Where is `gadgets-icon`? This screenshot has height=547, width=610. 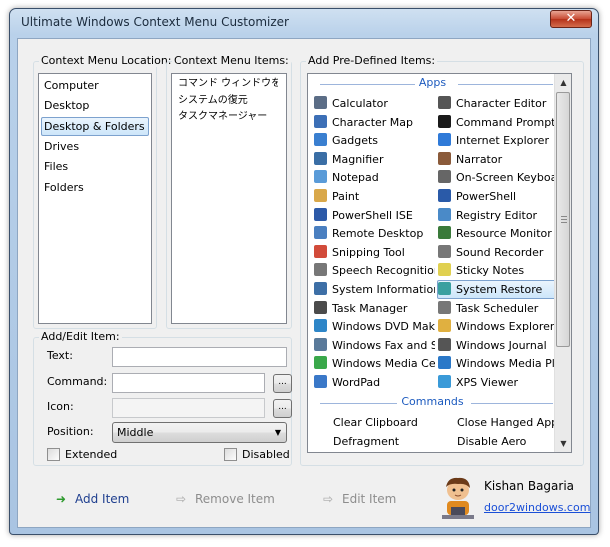
gadgets-icon is located at coordinates (320, 140).